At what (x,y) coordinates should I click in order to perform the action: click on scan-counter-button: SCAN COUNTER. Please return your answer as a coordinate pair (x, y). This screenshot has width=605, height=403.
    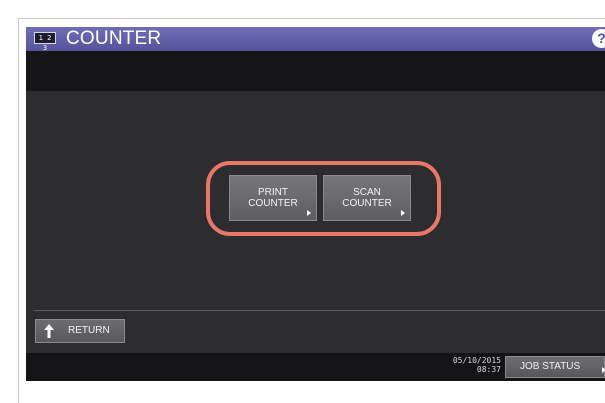
    Looking at the image, I should click on (367, 198).